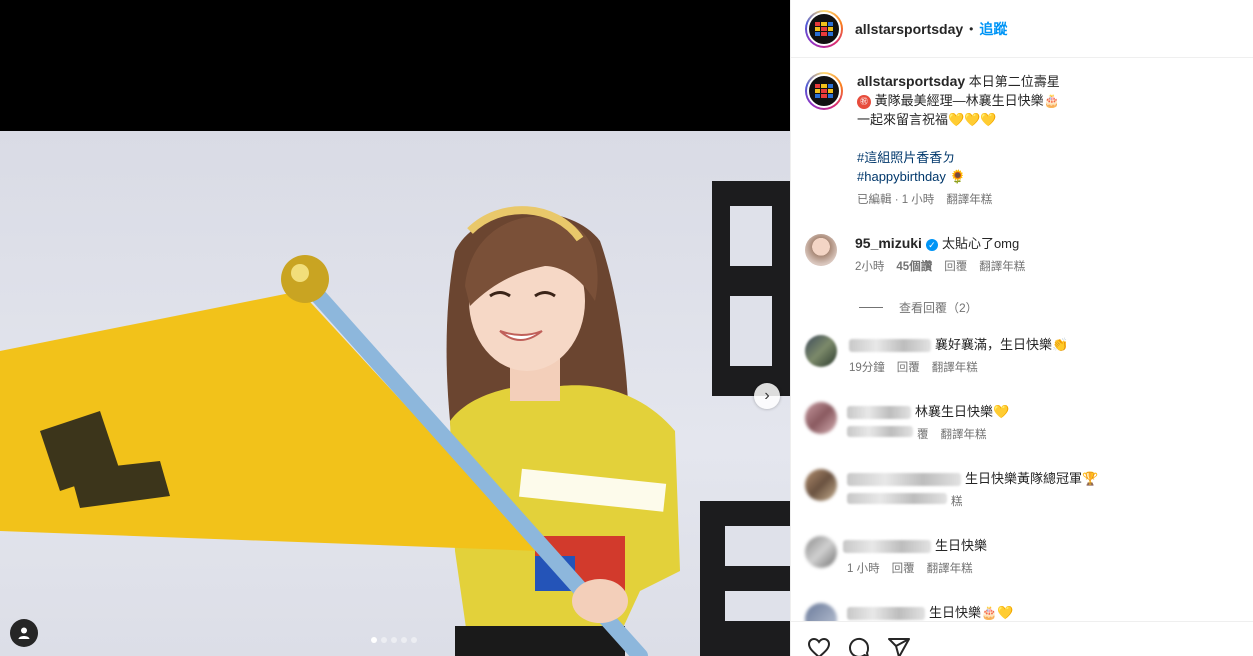 The image size is (1253, 656). I want to click on tagged-users-button, so click(24, 633).